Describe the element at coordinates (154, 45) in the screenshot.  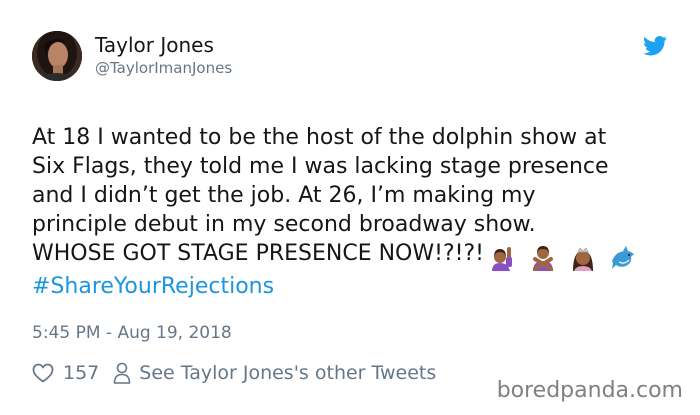
I see `display-name: Taylor Jones` at that location.